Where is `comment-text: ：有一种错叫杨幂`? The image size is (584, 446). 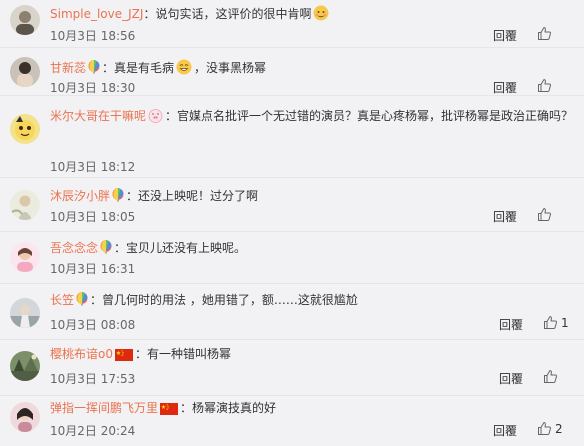
comment-text: ：有一种错叫杨幂 is located at coordinates (182, 354).